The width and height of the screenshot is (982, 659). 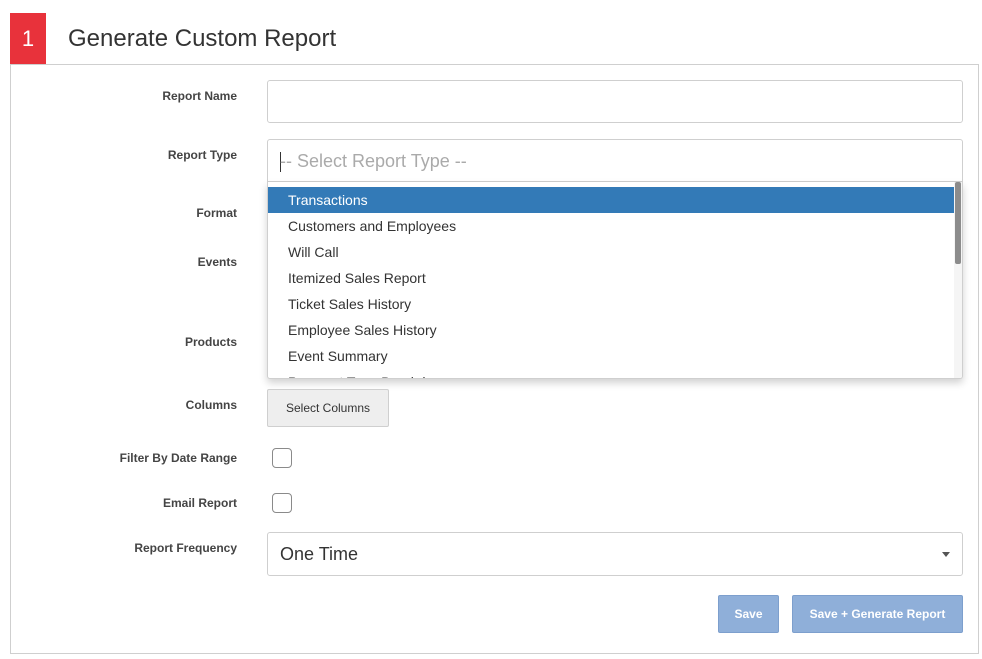 I want to click on report-type-select: -- Select Report Type --, so click(x=615, y=160).